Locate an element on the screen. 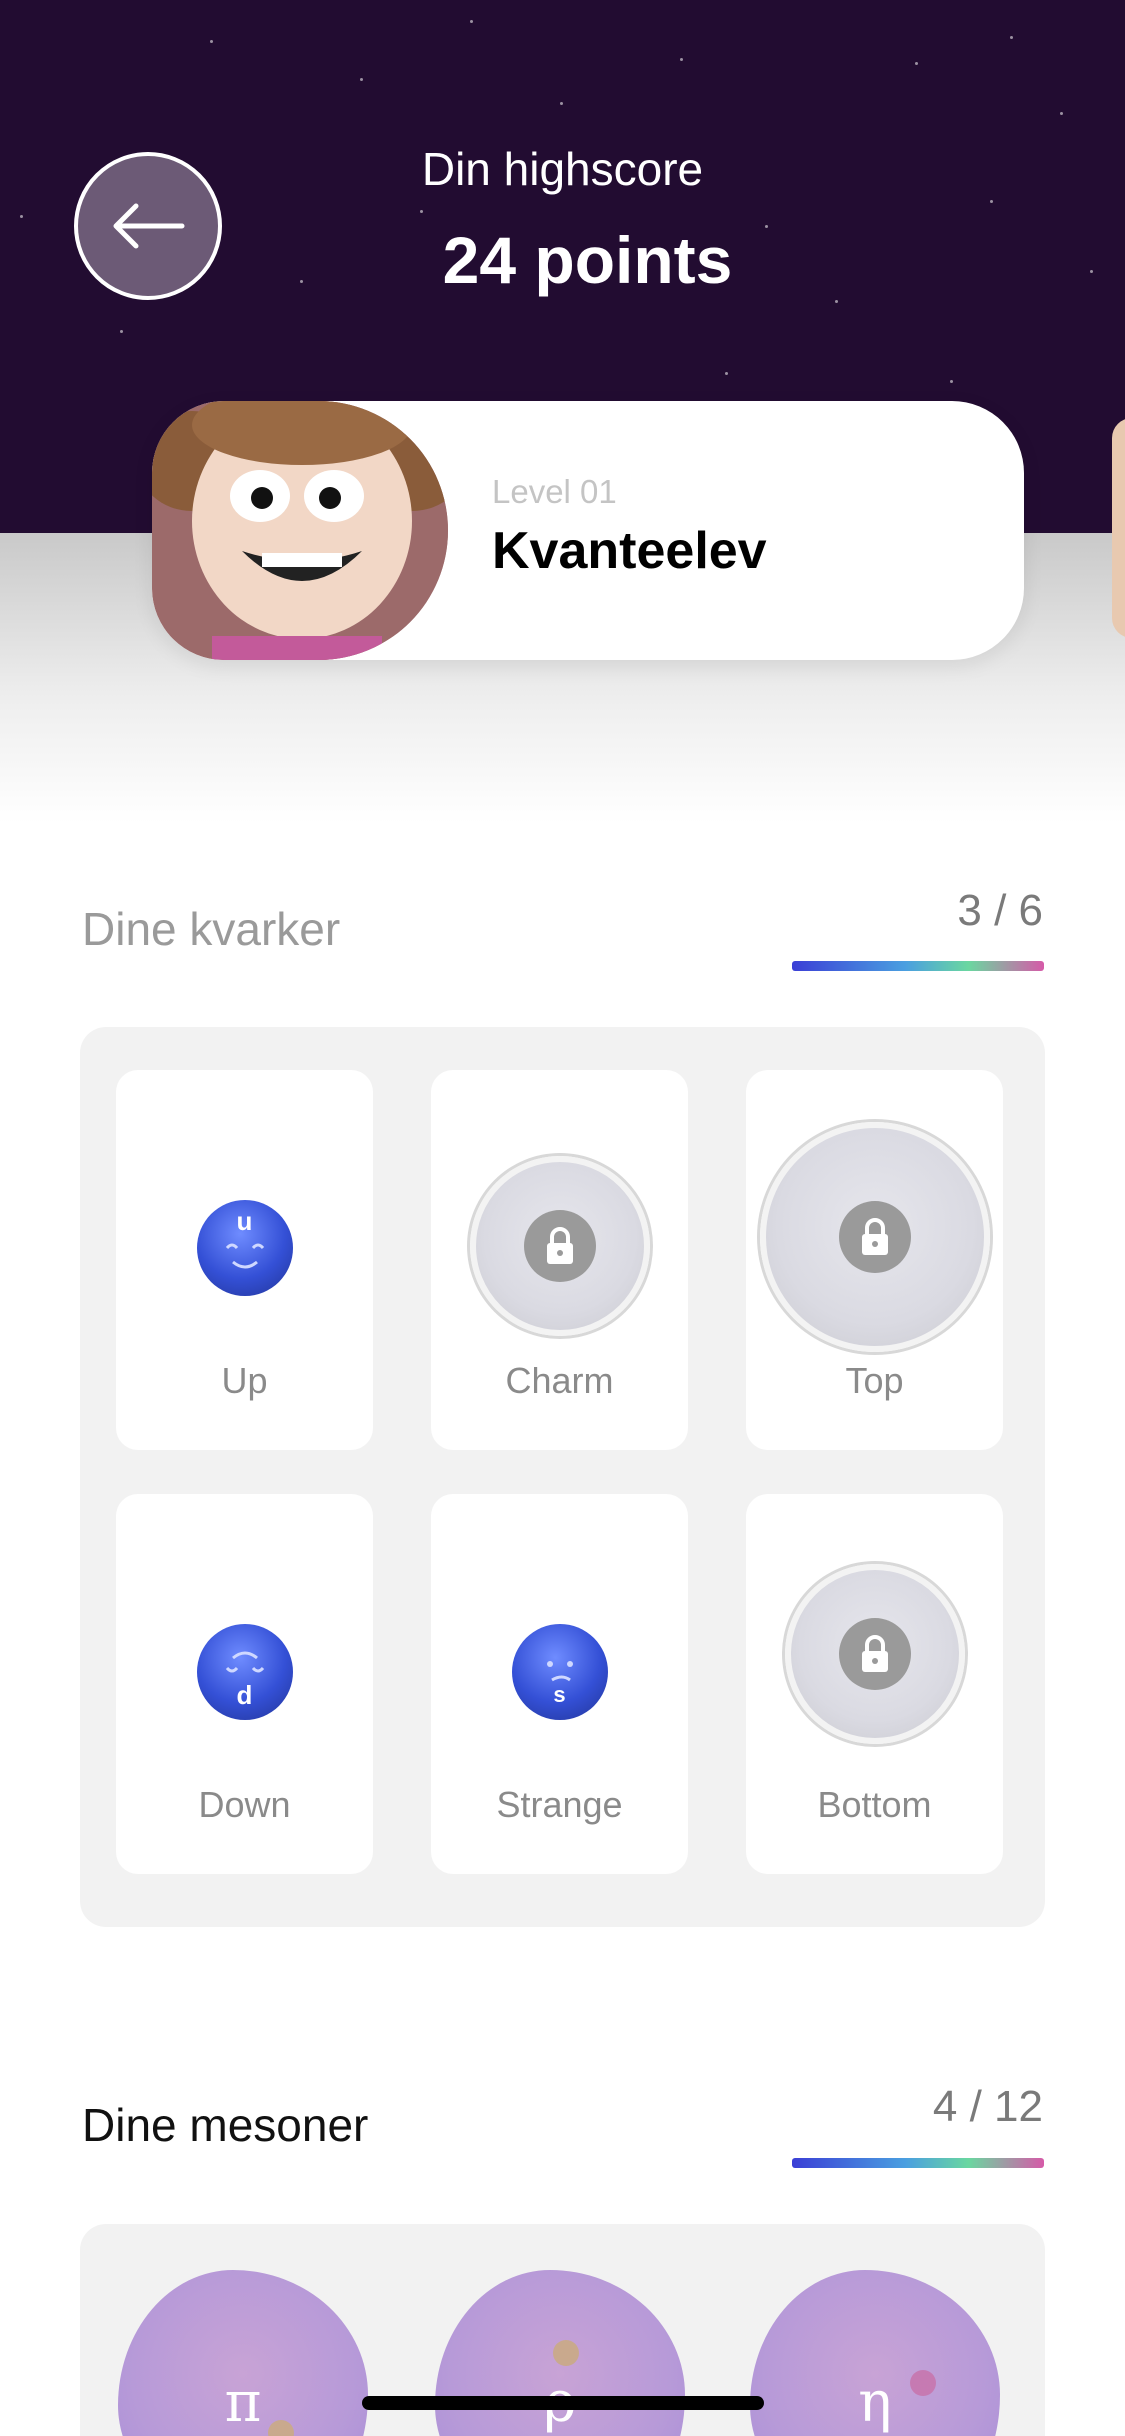  quark-label: Down is located at coordinates (244, 1804).